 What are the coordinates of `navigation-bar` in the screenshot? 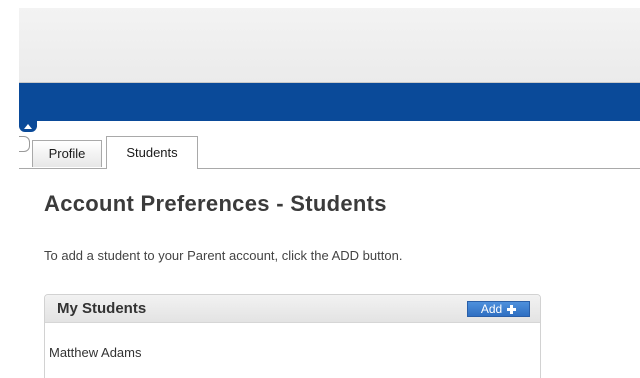 It's located at (329, 102).